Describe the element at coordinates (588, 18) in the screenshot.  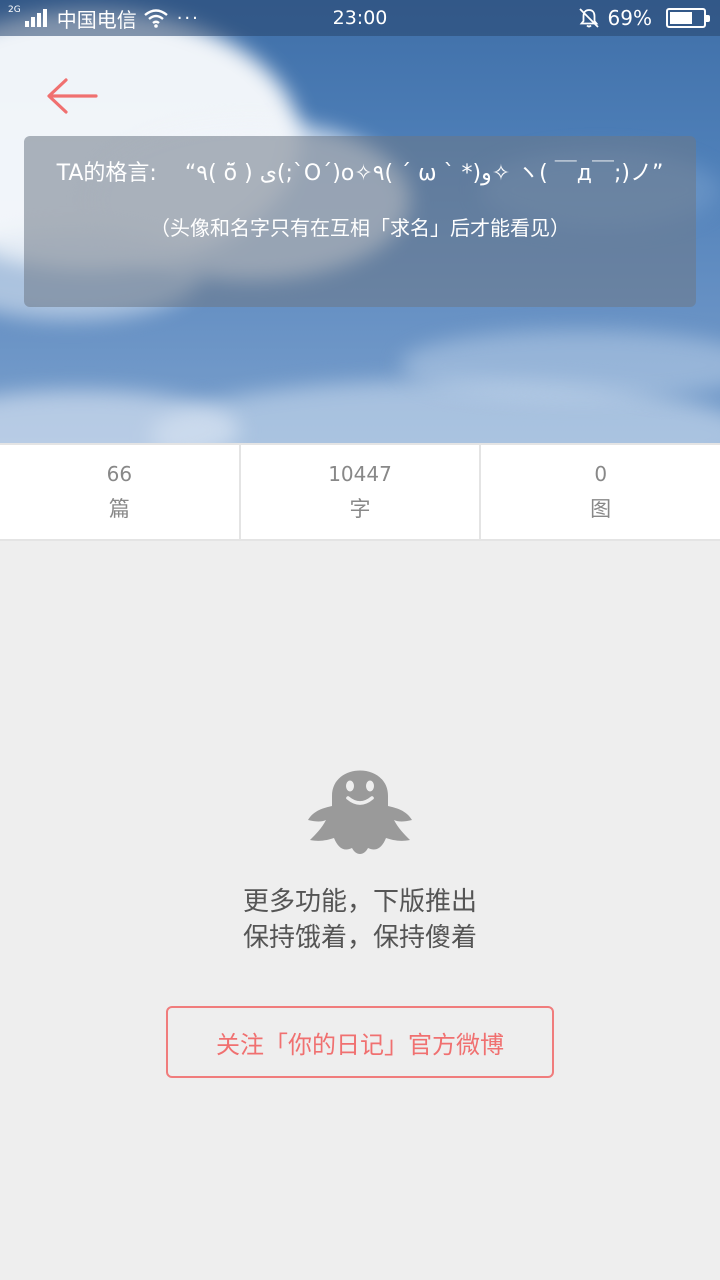
I see `mute-bell-icon` at that location.